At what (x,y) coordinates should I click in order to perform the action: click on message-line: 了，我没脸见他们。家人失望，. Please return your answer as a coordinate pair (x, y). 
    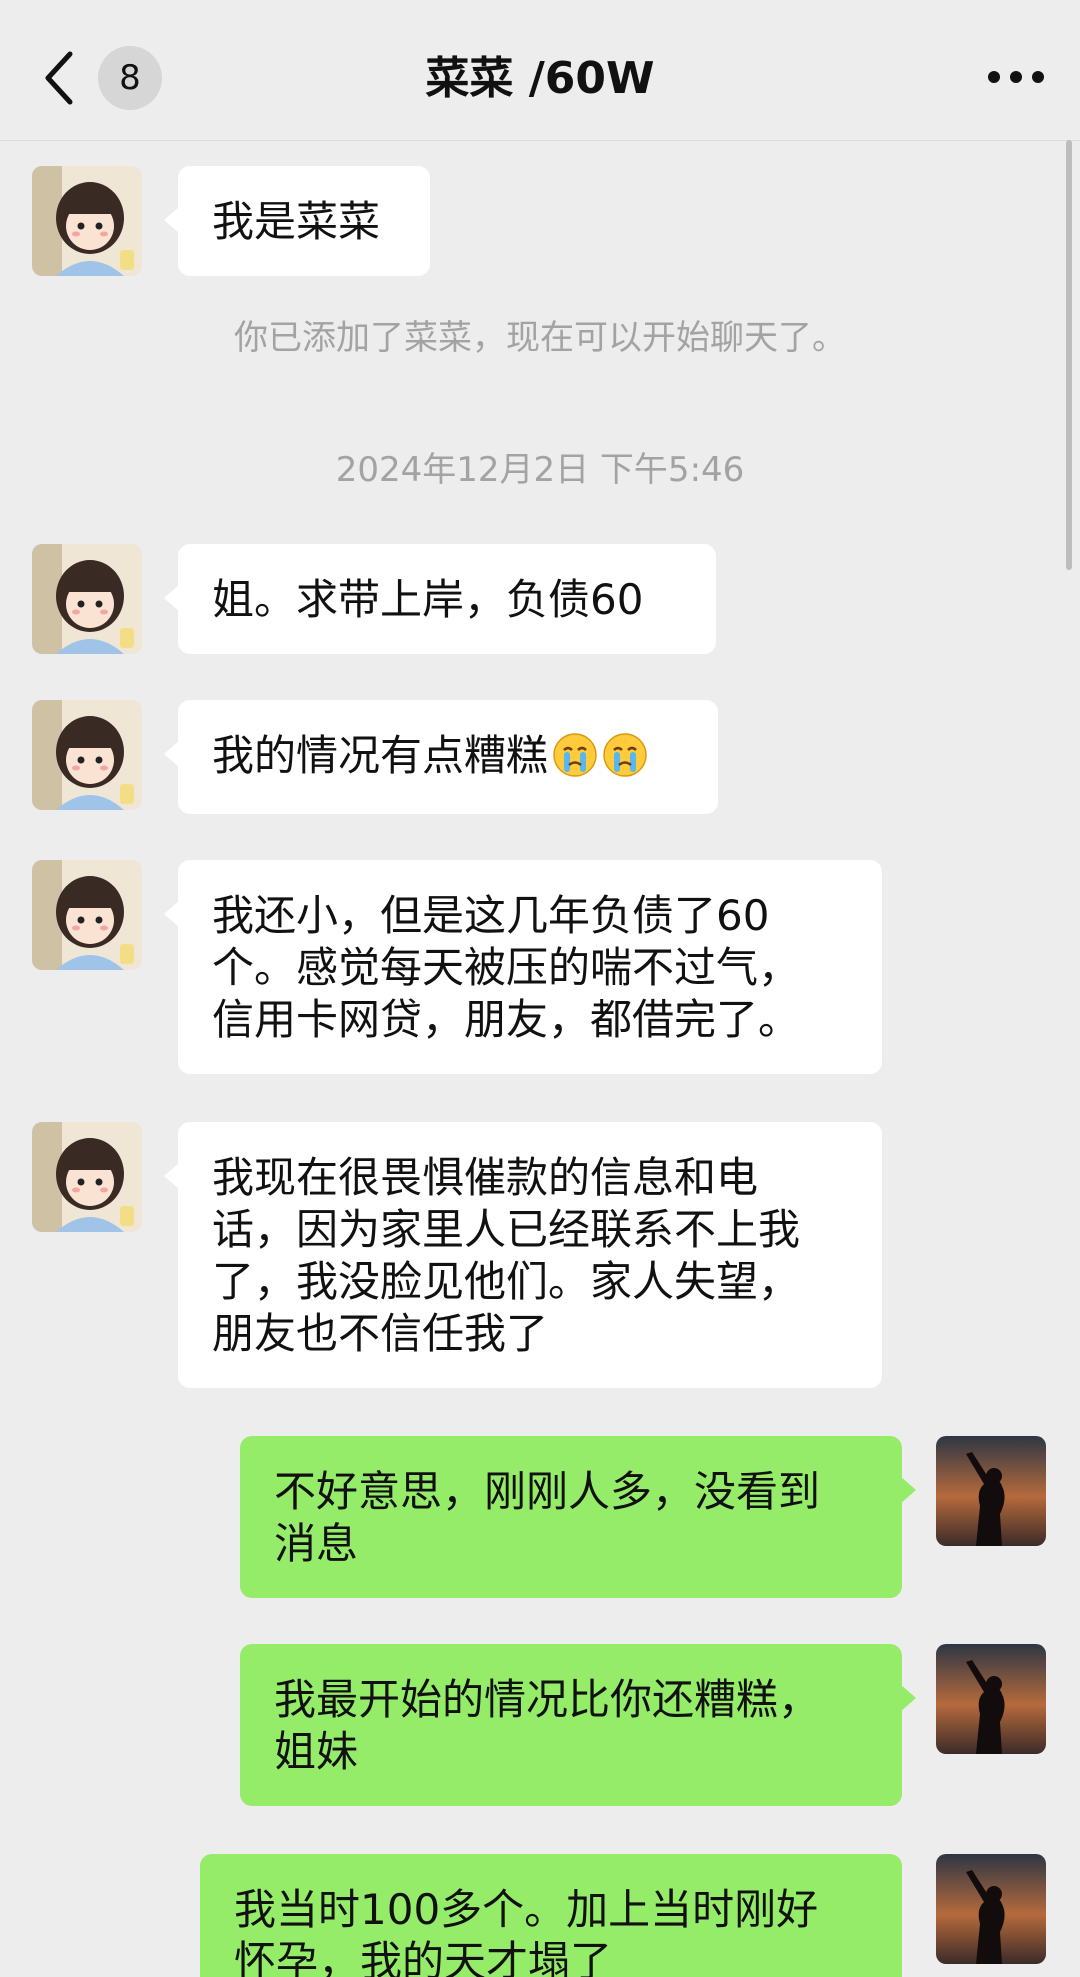
    Looking at the image, I should click on (506, 1281).